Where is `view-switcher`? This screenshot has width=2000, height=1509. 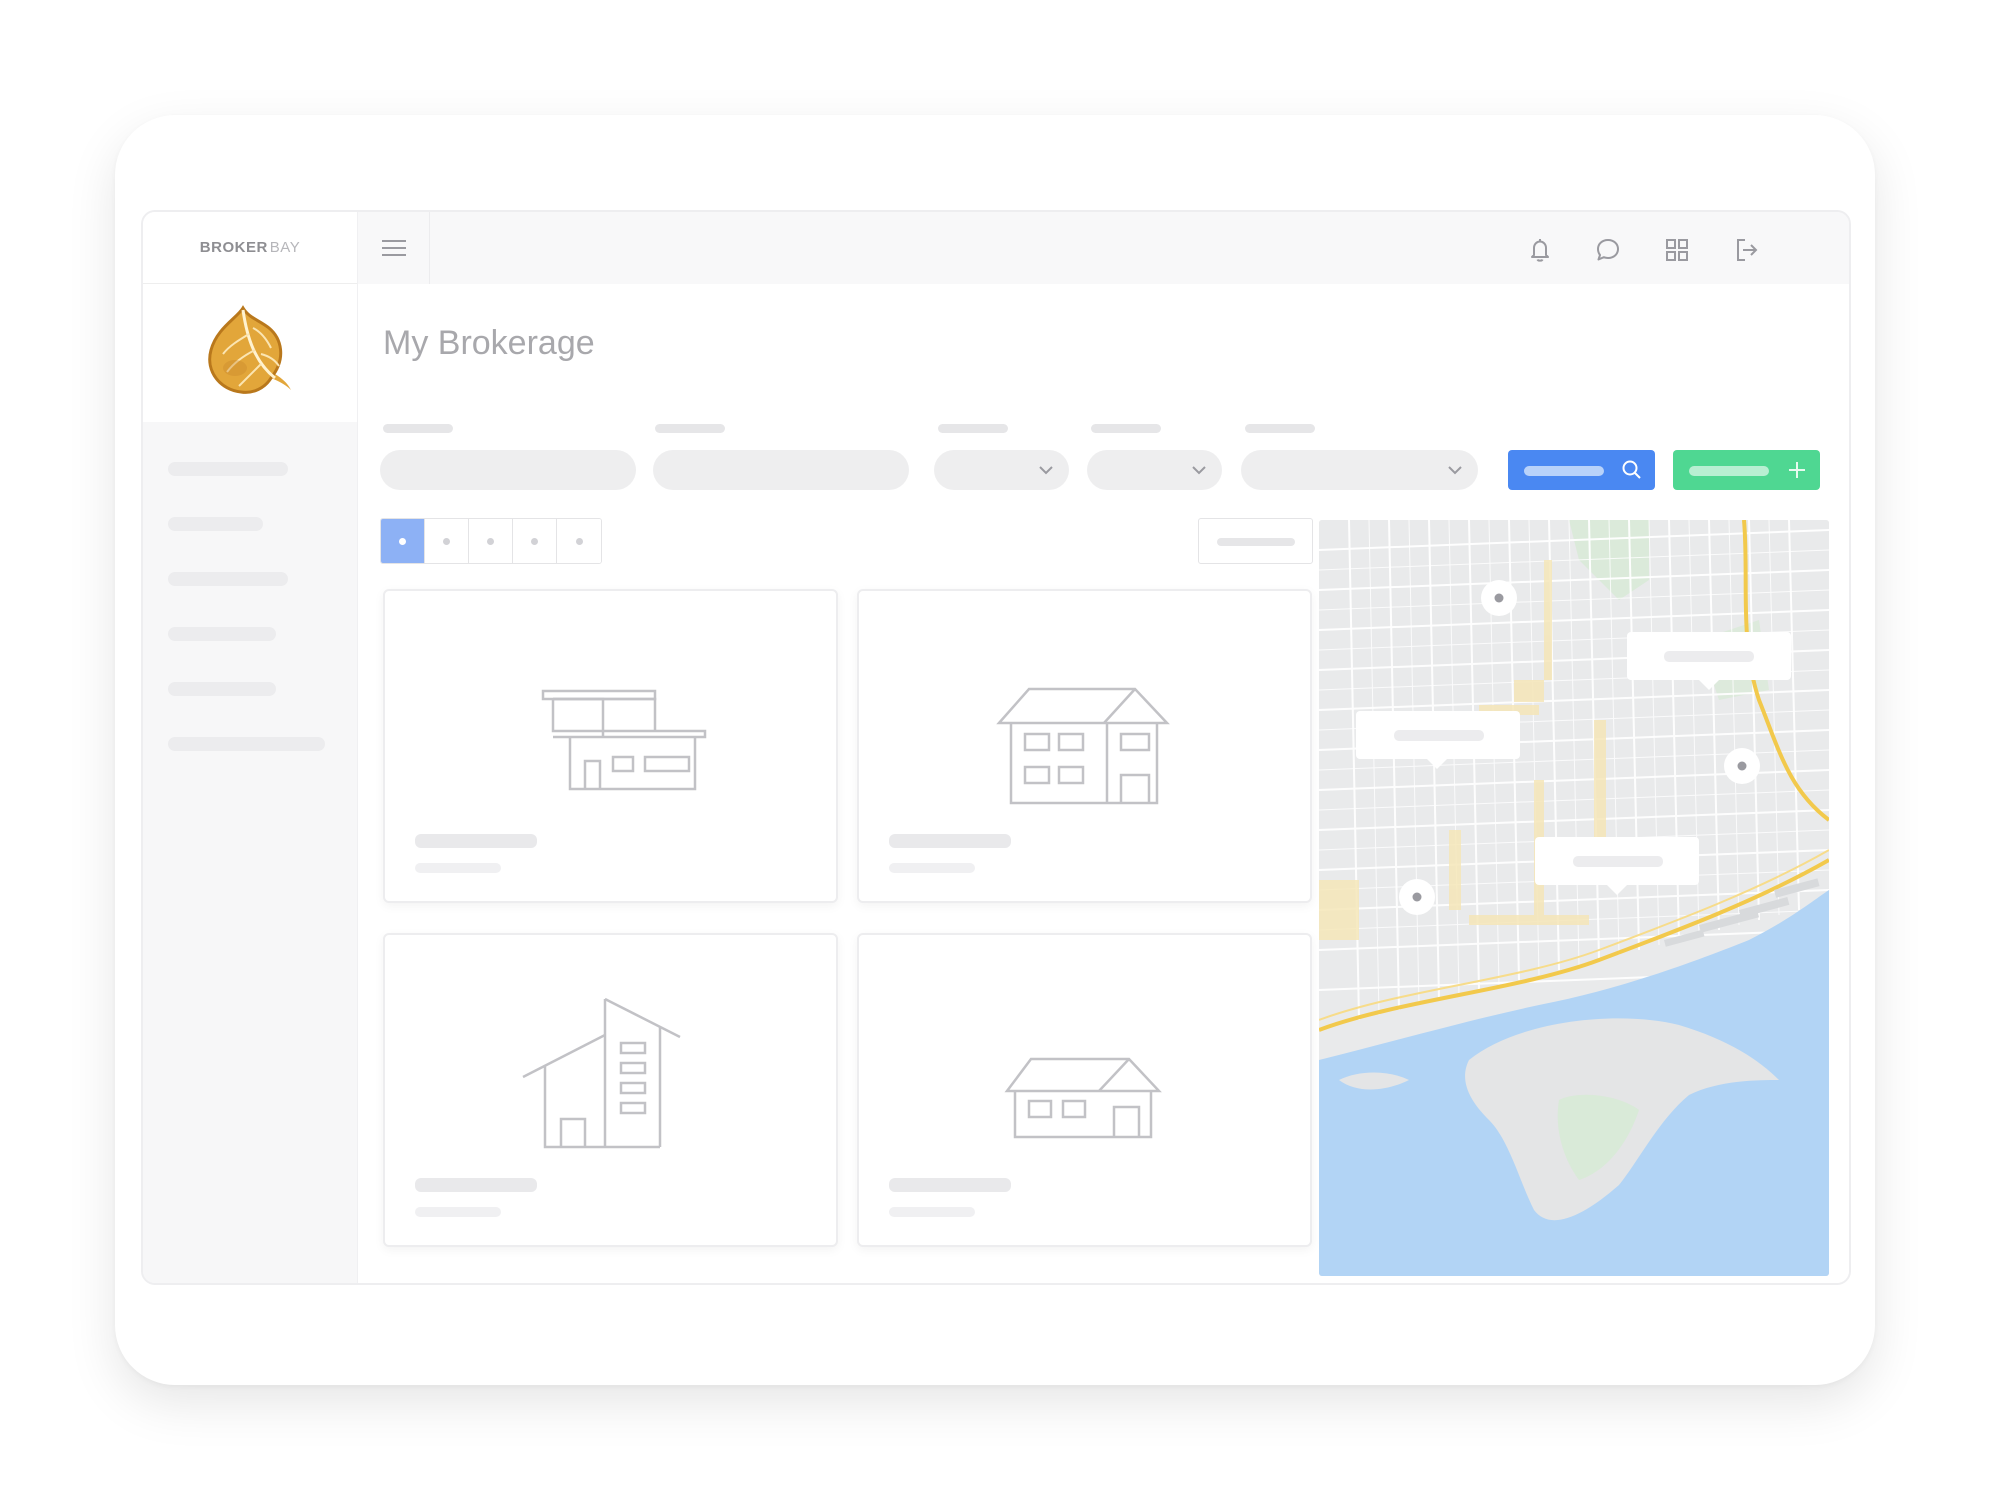 view-switcher is located at coordinates (491, 541).